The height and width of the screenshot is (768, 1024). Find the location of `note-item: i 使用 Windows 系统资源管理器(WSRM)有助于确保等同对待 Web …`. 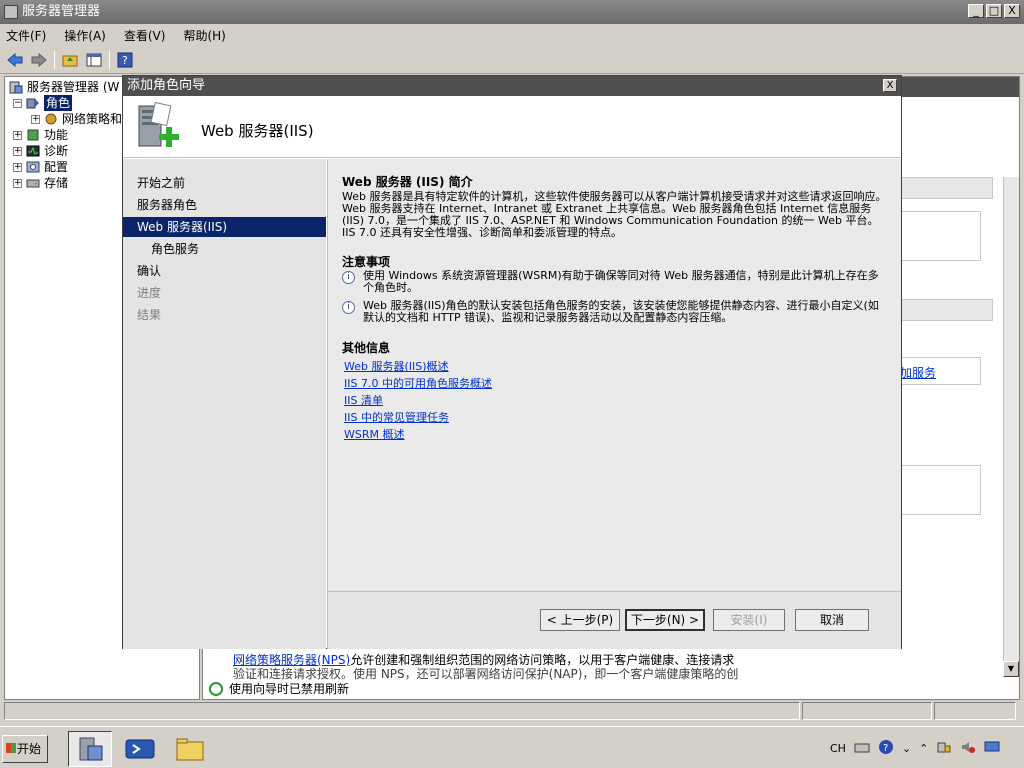

note-item: i 使用 Windows 系统资源管理器(WSRM)有助于确保等同对待 Web … is located at coordinates (614, 282).